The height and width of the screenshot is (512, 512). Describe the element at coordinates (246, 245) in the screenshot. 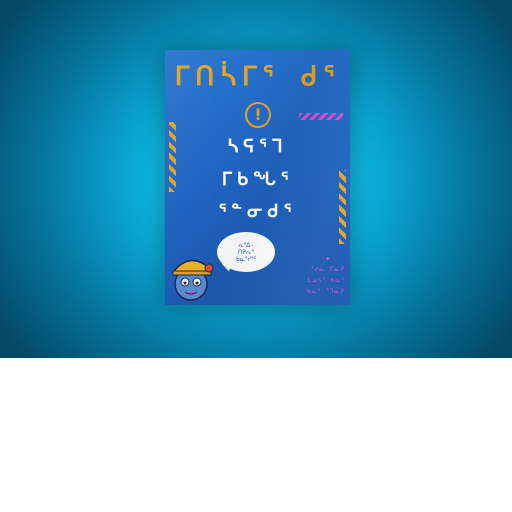

I see `bubble-line-1: ᕆᕐᐃ-` at that location.